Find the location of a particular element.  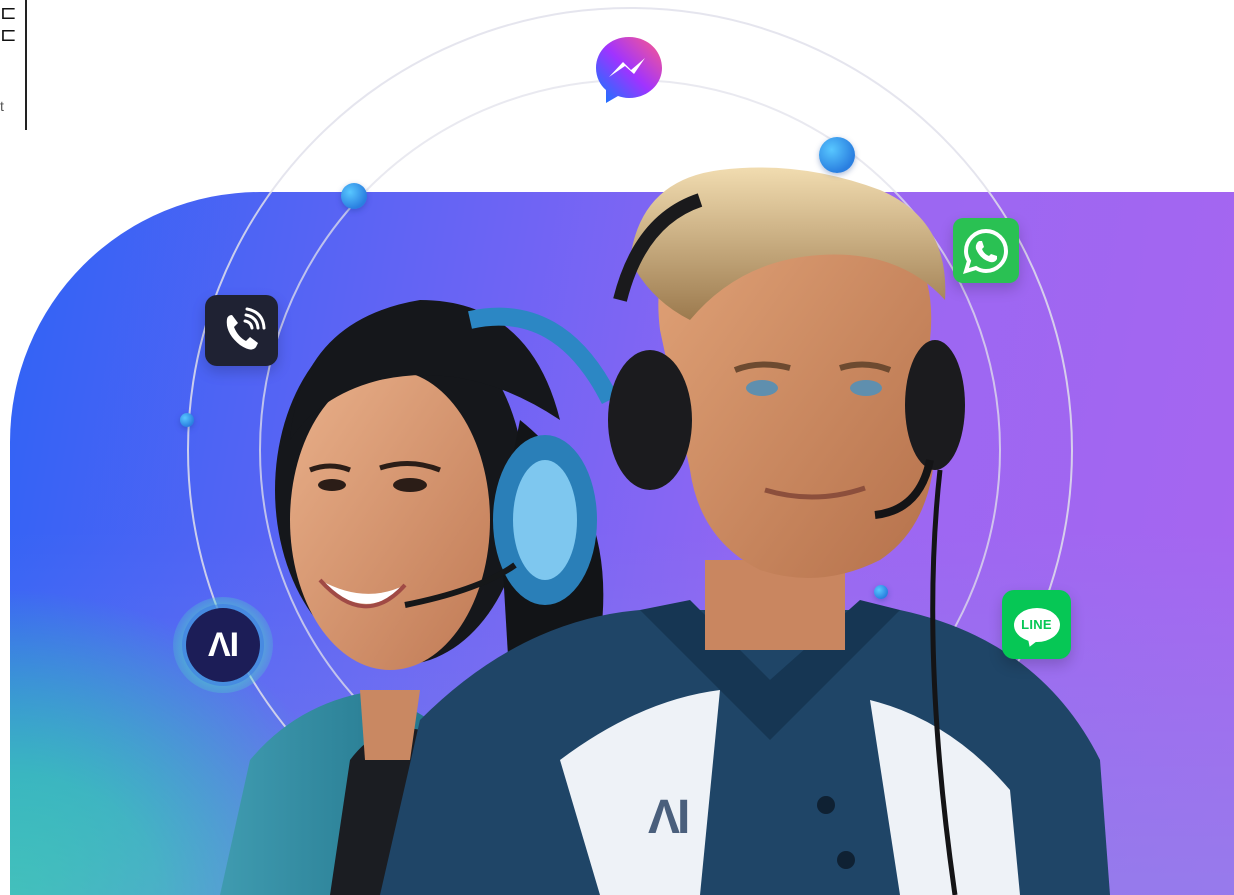

phone-call-icon is located at coordinates (241, 330).